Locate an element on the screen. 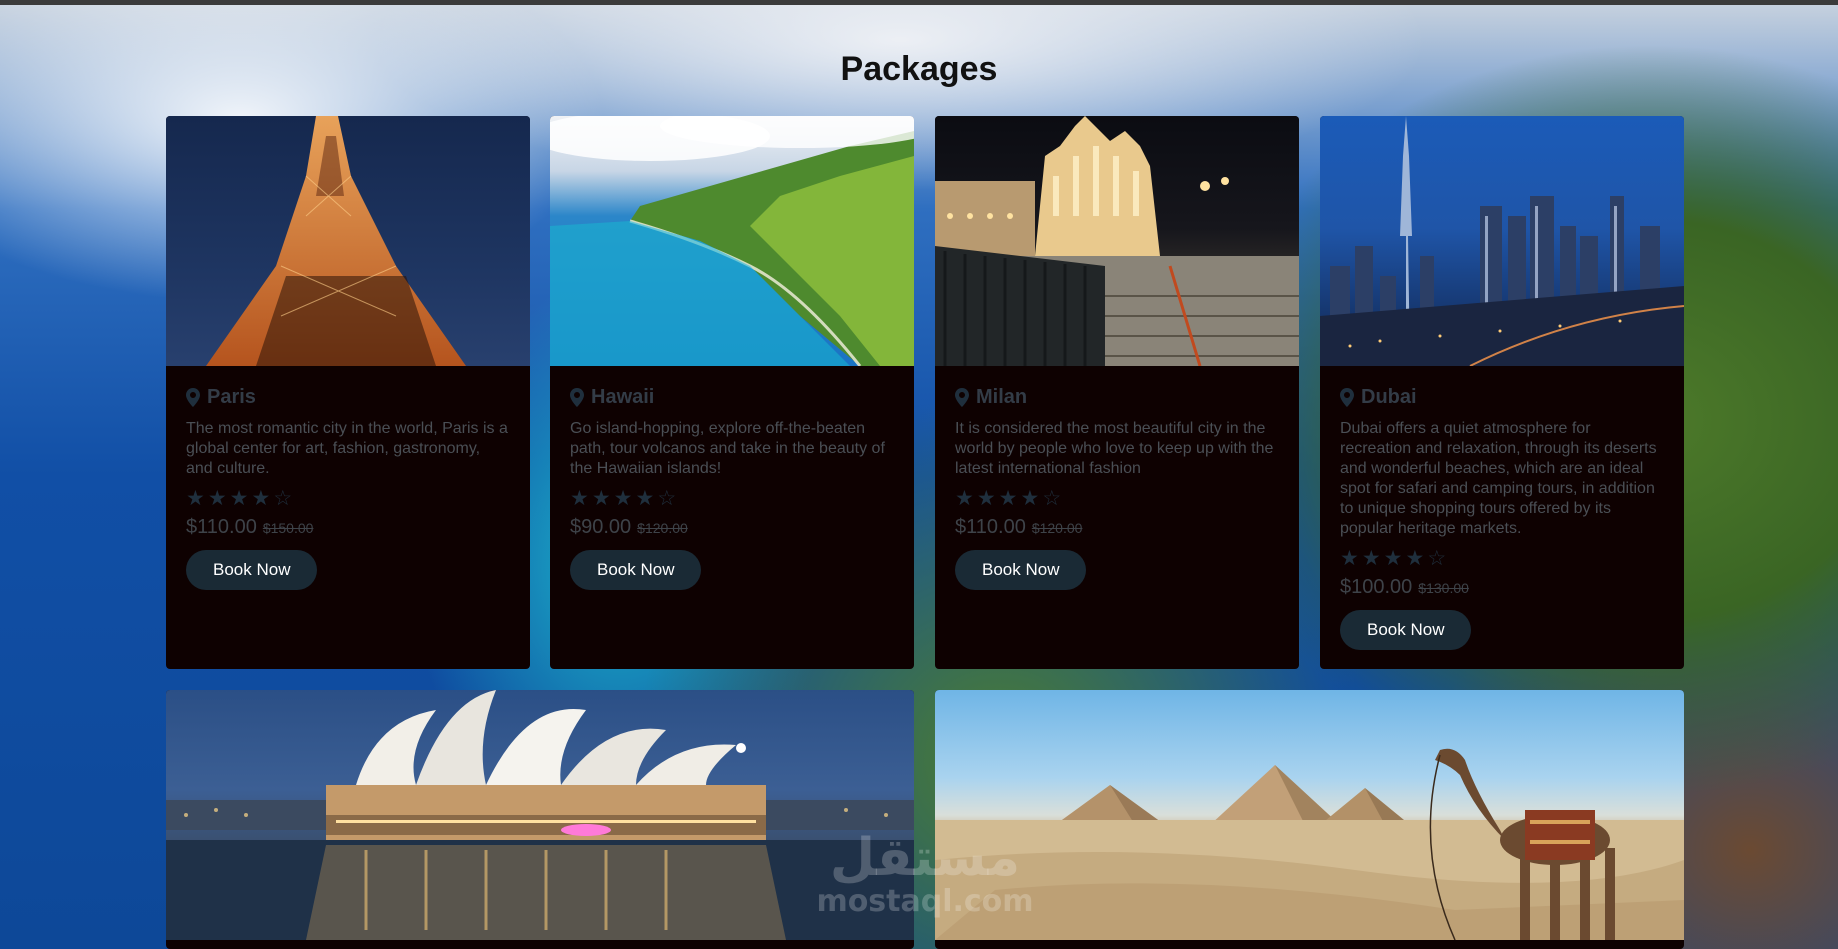 The image size is (1838, 949). eiffel-tower-illustration is located at coordinates (336, 241).